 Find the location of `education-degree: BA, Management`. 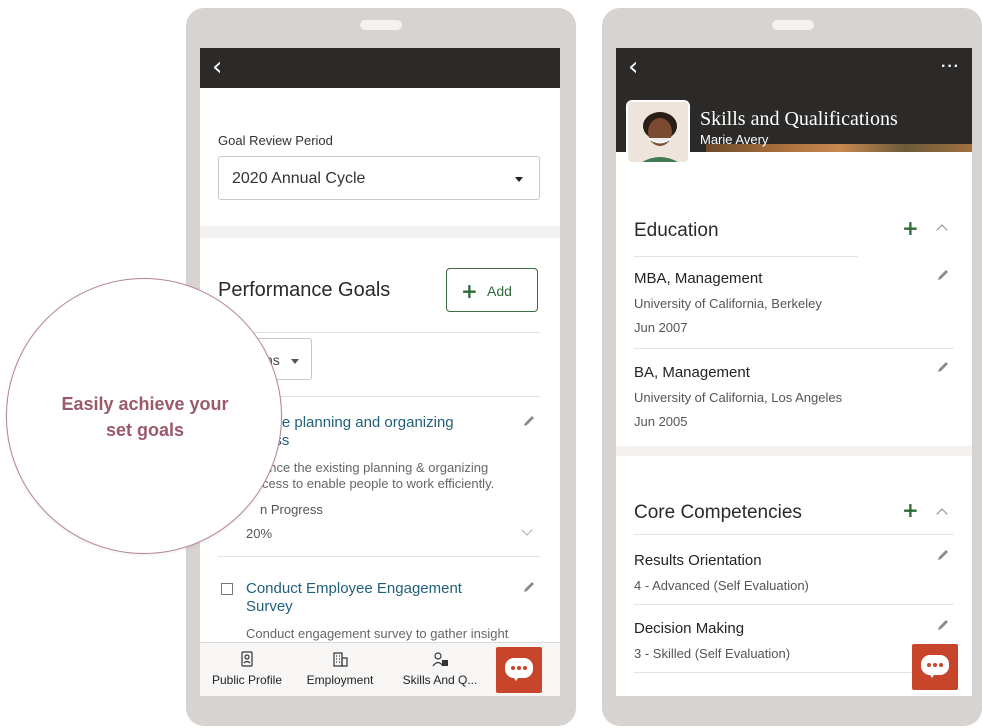

education-degree: BA, Management is located at coordinates (692, 372).